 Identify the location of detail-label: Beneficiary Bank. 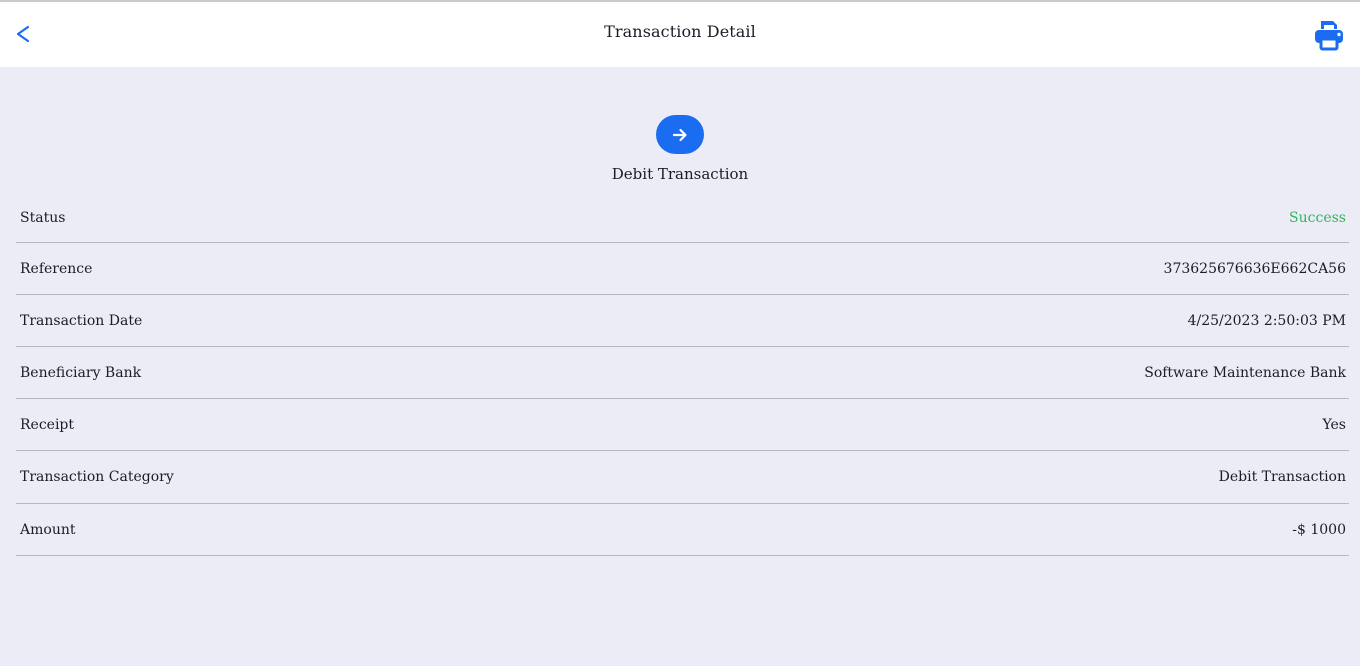
(81, 372).